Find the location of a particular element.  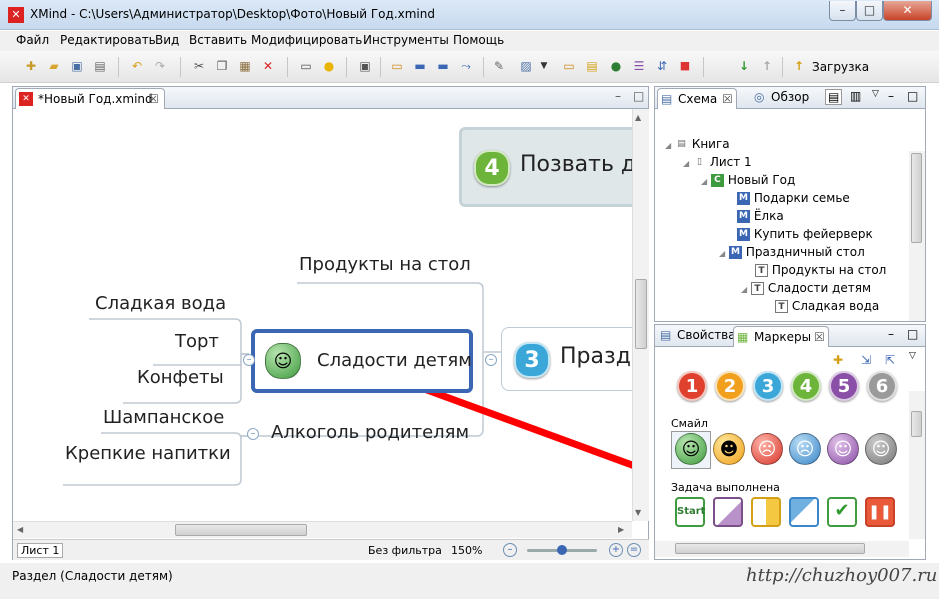

boundary-icon: ▭ is located at coordinates (569, 66).